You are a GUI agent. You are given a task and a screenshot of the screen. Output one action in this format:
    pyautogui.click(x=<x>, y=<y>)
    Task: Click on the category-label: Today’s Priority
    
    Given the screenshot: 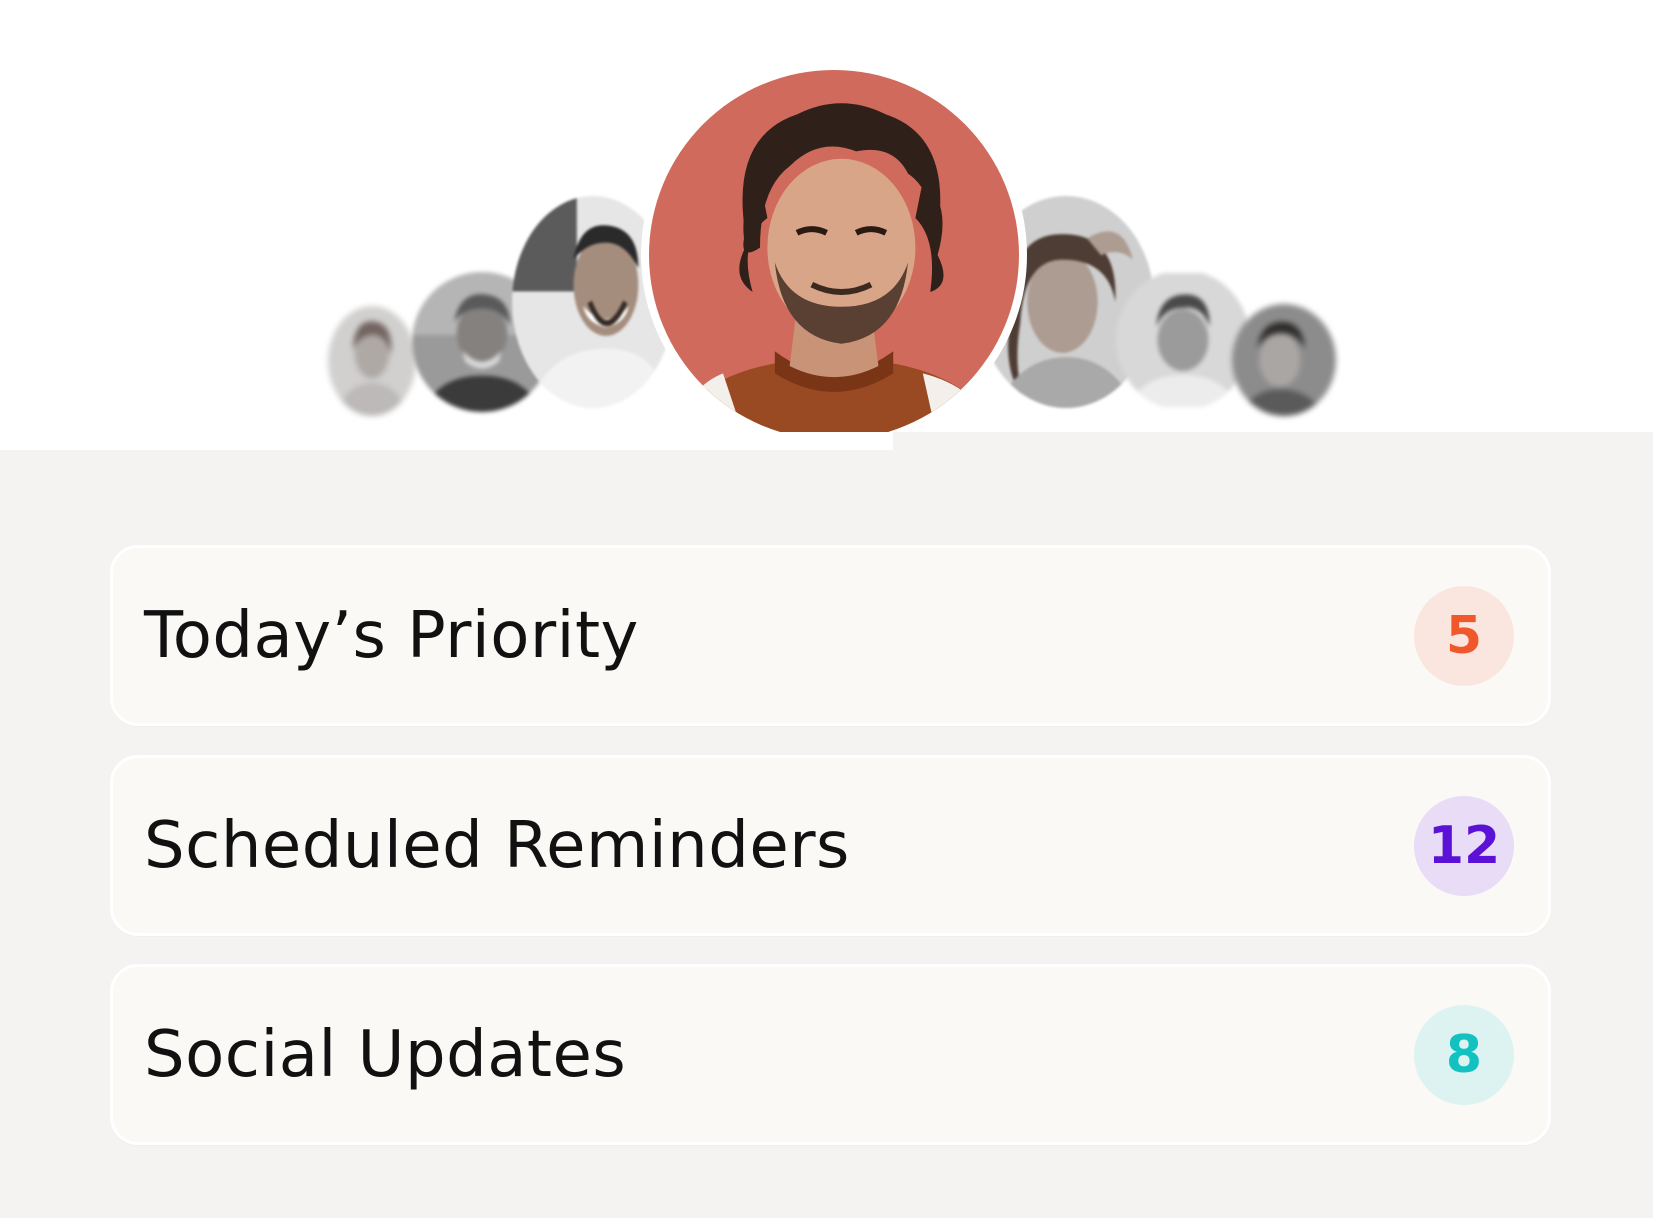 What is the action you would take?
    pyautogui.click(x=391, y=635)
    